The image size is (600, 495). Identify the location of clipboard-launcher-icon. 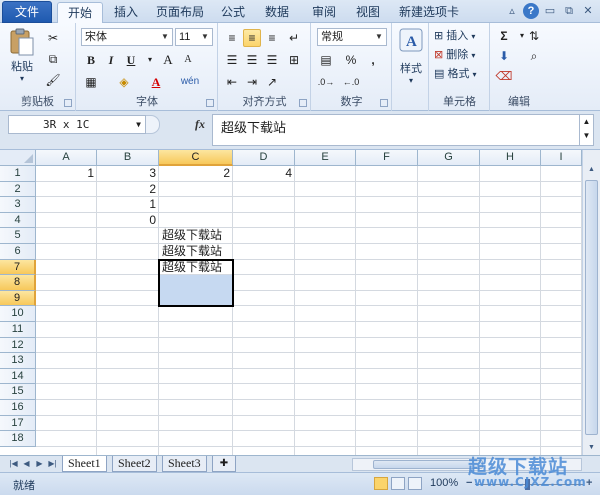
(68, 103).